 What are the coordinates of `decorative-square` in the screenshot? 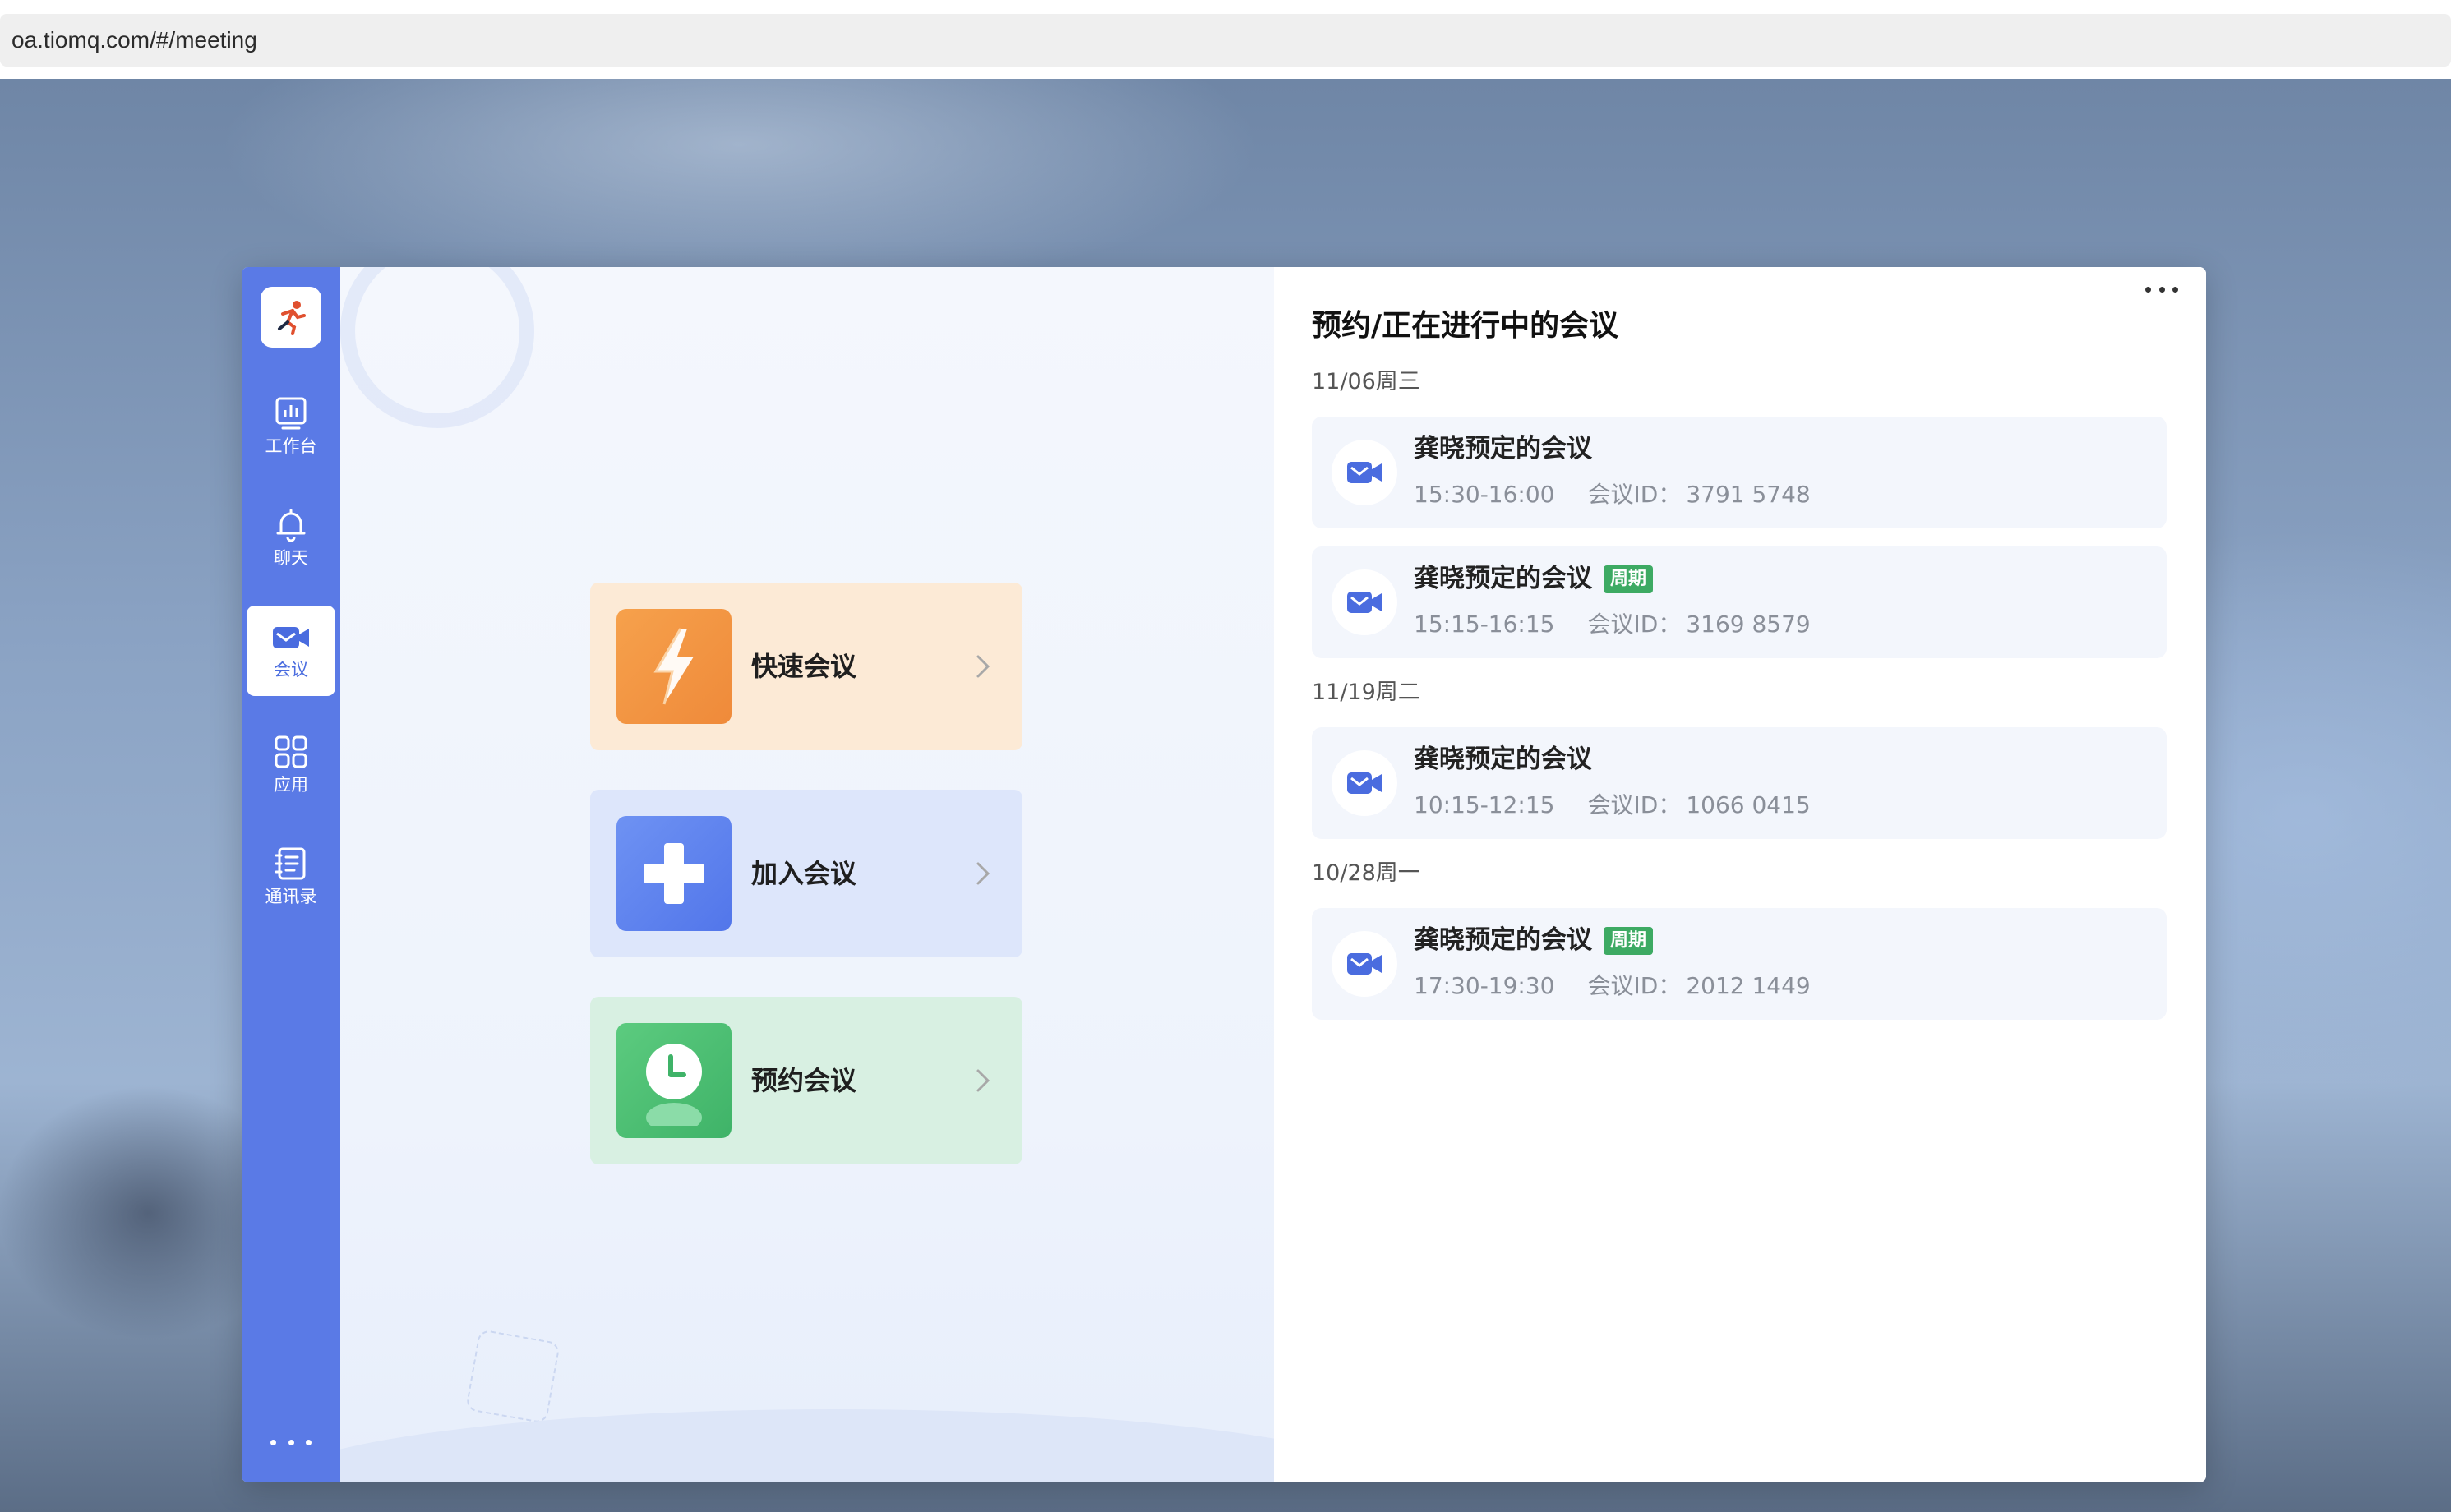 It's located at (513, 1376).